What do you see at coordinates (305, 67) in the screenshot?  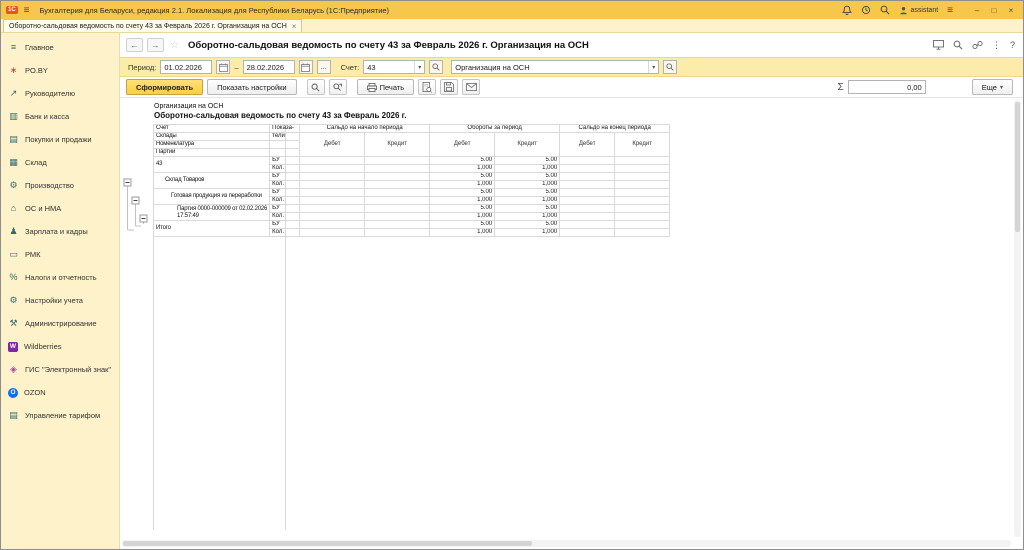 I see `calendar-icon` at bounding box center [305, 67].